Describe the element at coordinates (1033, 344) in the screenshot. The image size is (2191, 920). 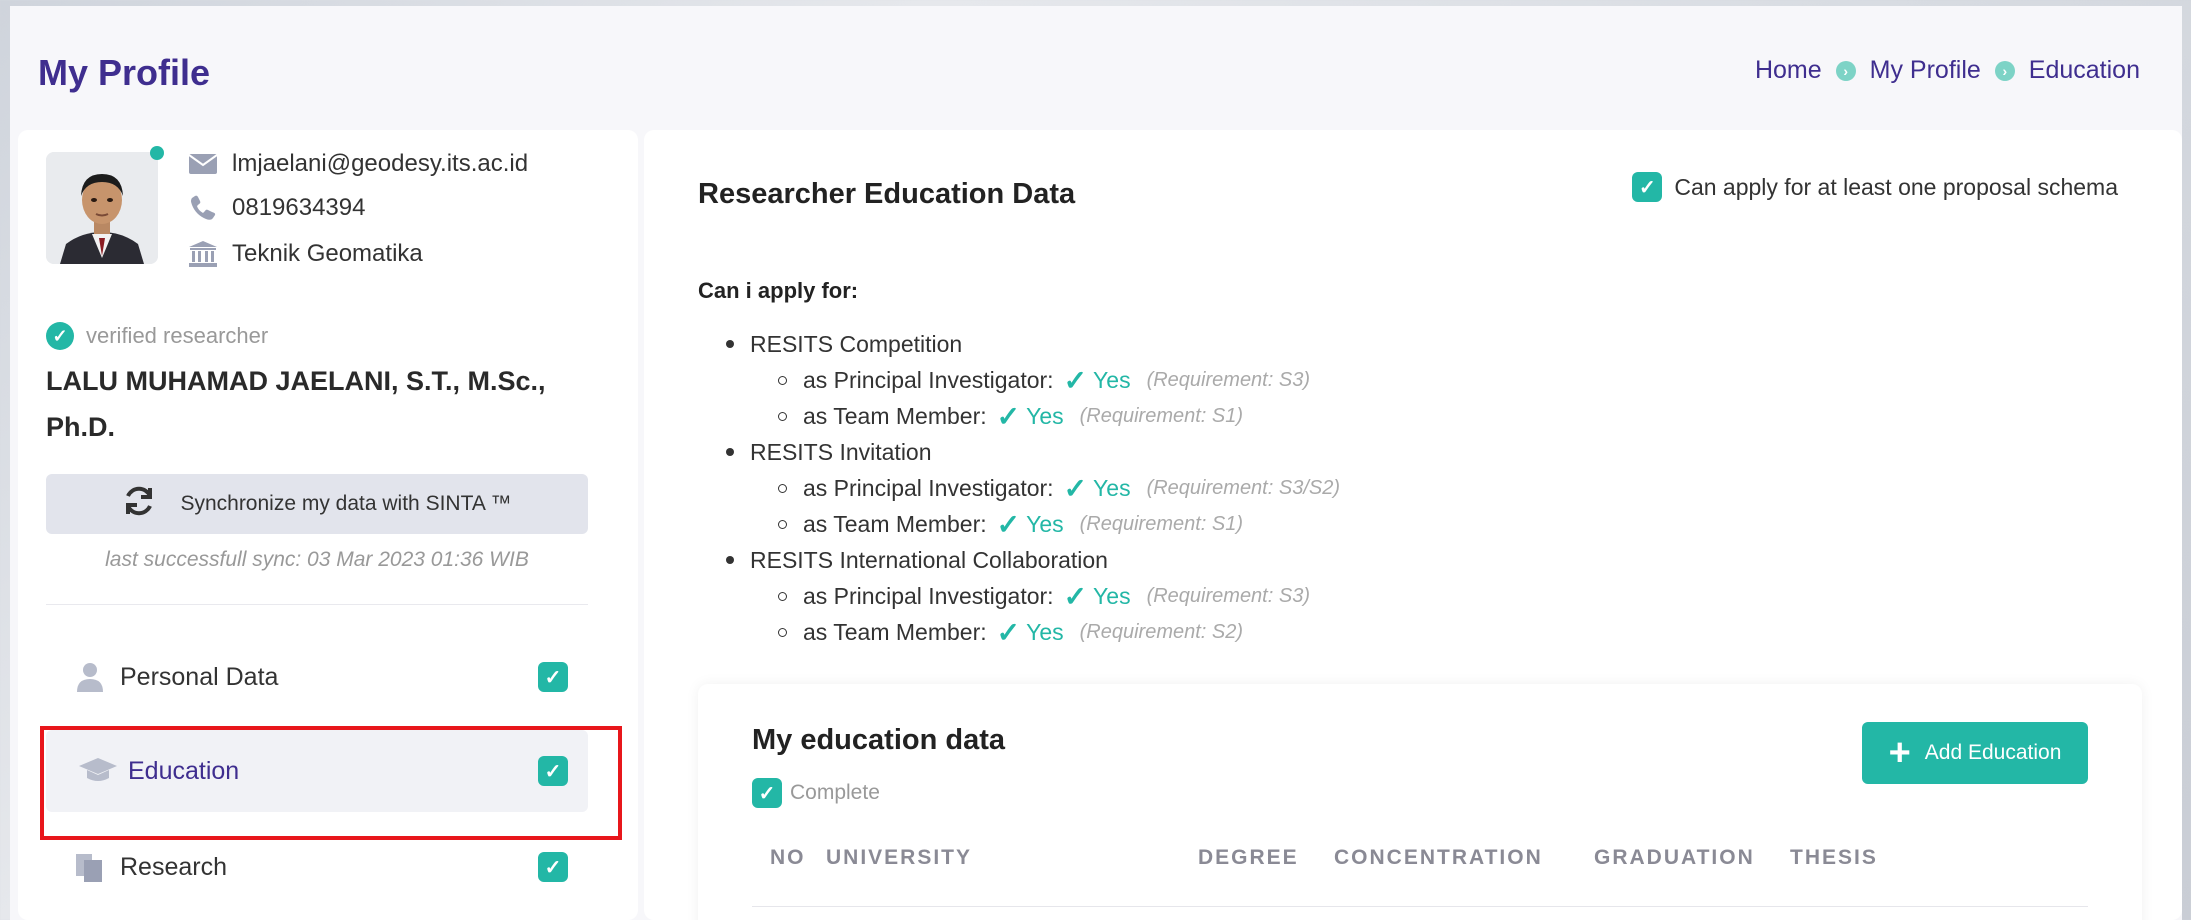
I see `scheme-item: RESITS Competition` at that location.